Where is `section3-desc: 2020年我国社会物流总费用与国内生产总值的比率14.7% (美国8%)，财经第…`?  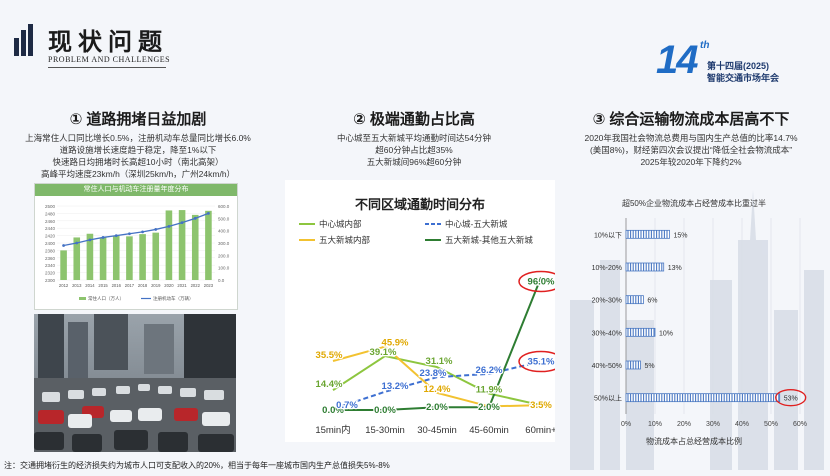
section3-desc: 2020年我国社会物流总费用与国内生产总值的比率14.7% (美国8%)，财经第… is located at coordinates (691, 150).